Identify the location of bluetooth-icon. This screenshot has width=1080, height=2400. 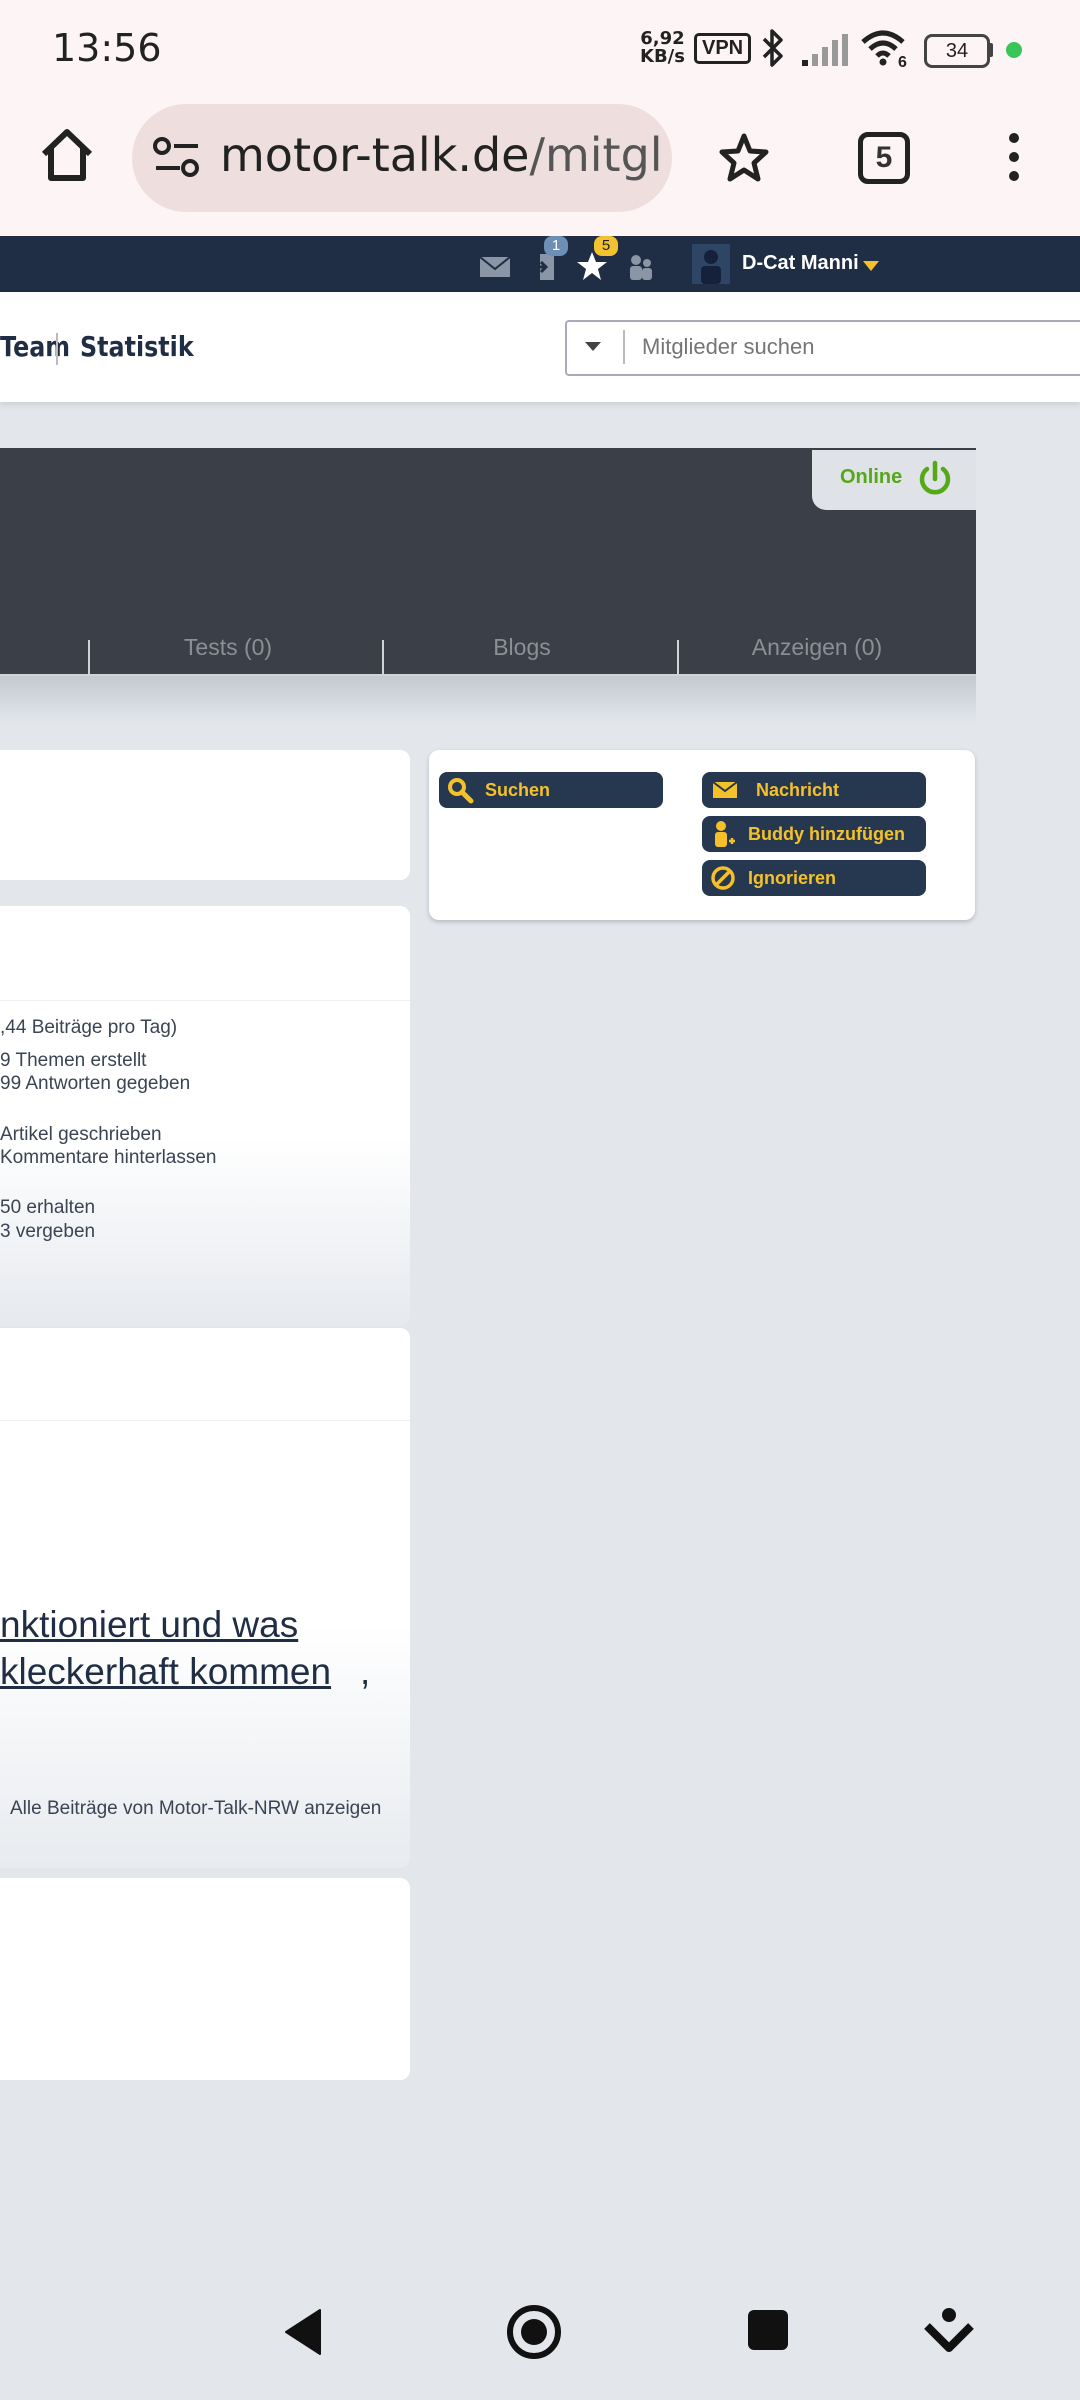
(772, 48).